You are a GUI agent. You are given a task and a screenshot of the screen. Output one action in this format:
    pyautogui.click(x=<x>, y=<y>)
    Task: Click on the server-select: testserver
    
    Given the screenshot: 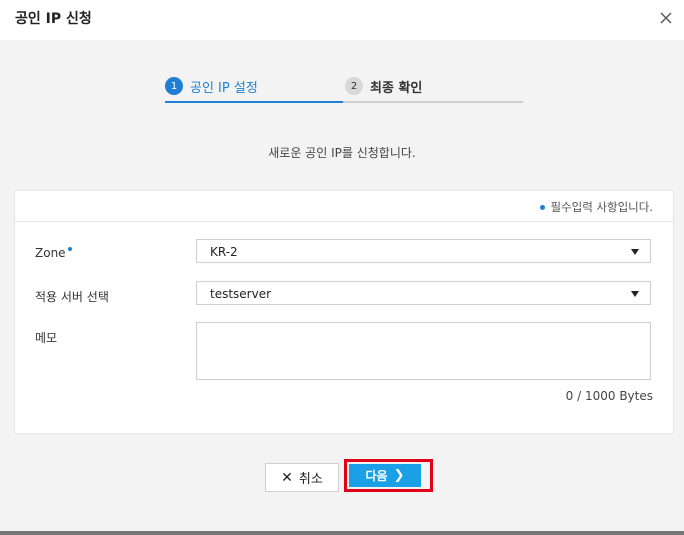 What is the action you would take?
    pyautogui.click(x=423, y=293)
    